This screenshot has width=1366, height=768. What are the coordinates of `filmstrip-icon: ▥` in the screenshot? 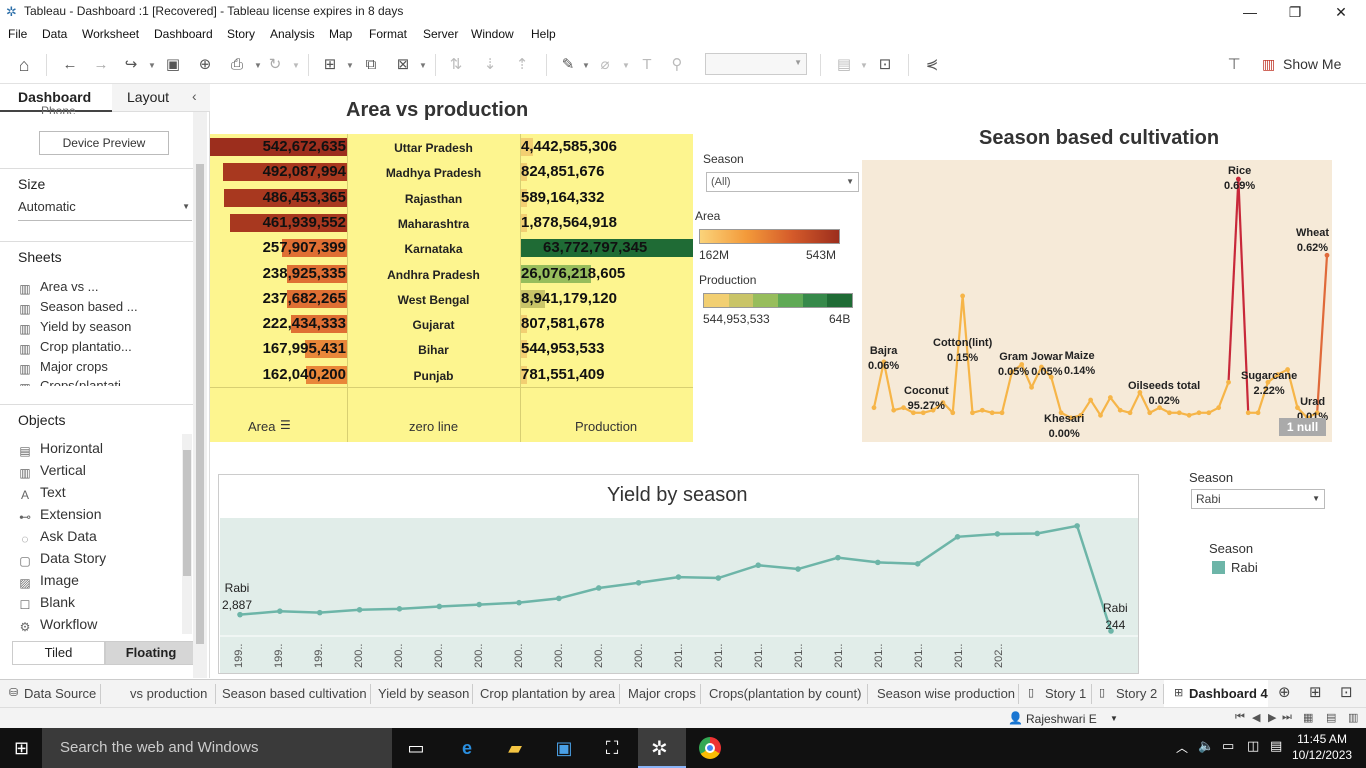 It's located at (1353, 717).